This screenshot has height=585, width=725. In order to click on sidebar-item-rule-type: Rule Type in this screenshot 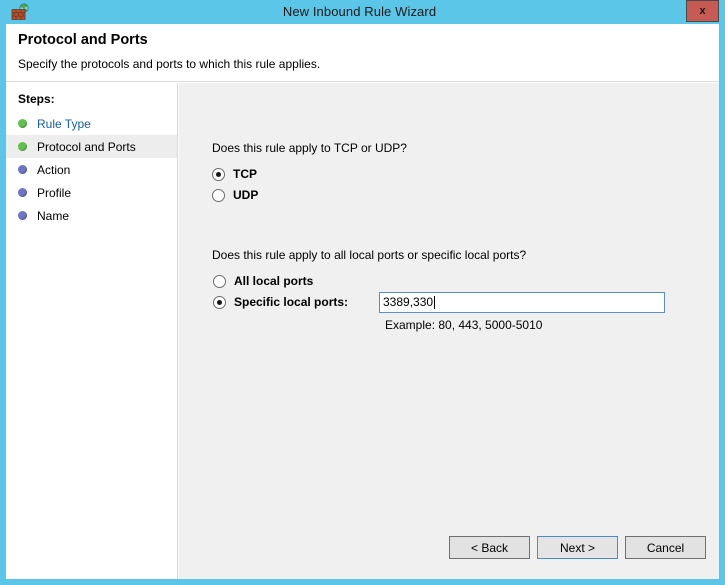, I will do `click(91, 123)`.